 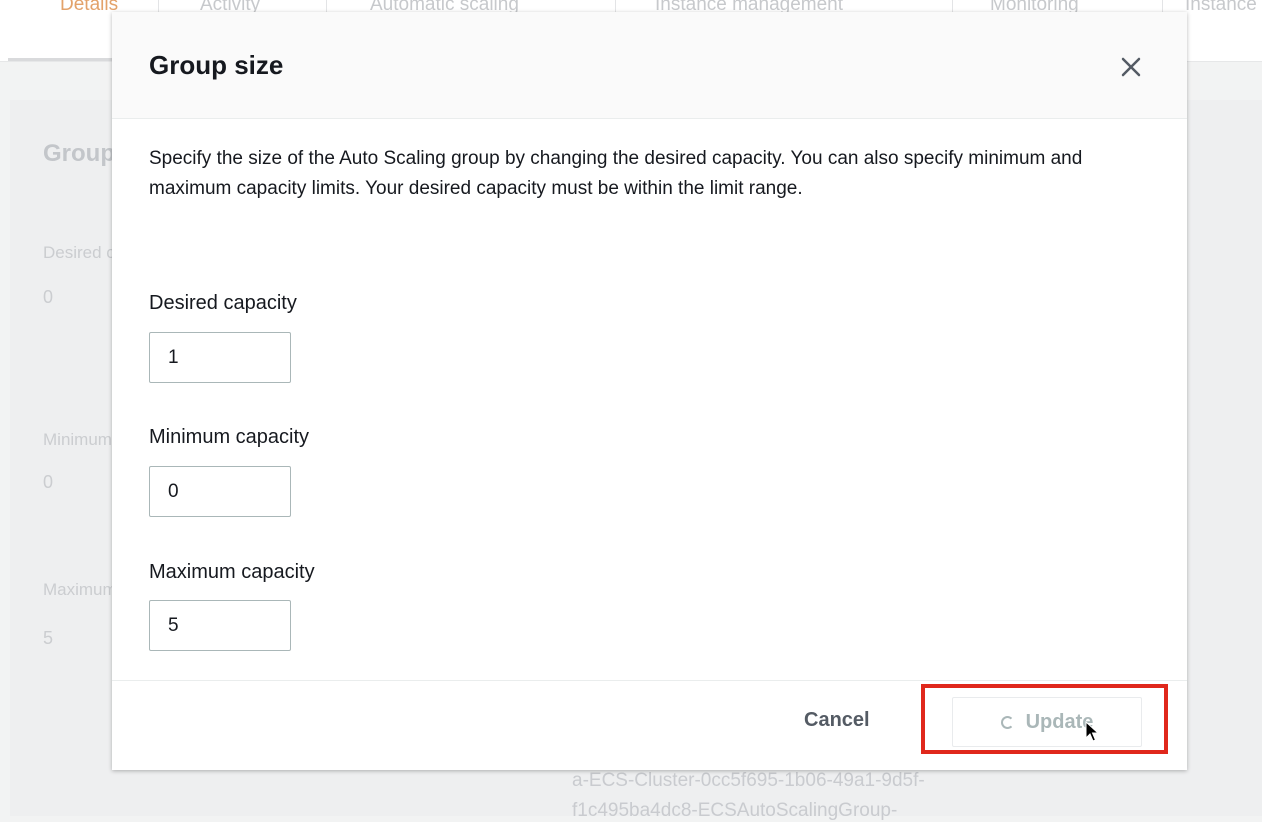 What do you see at coordinates (220, 491) in the screenshot?
I see `minimum-capacity-input` at bounding box center [220, 491].